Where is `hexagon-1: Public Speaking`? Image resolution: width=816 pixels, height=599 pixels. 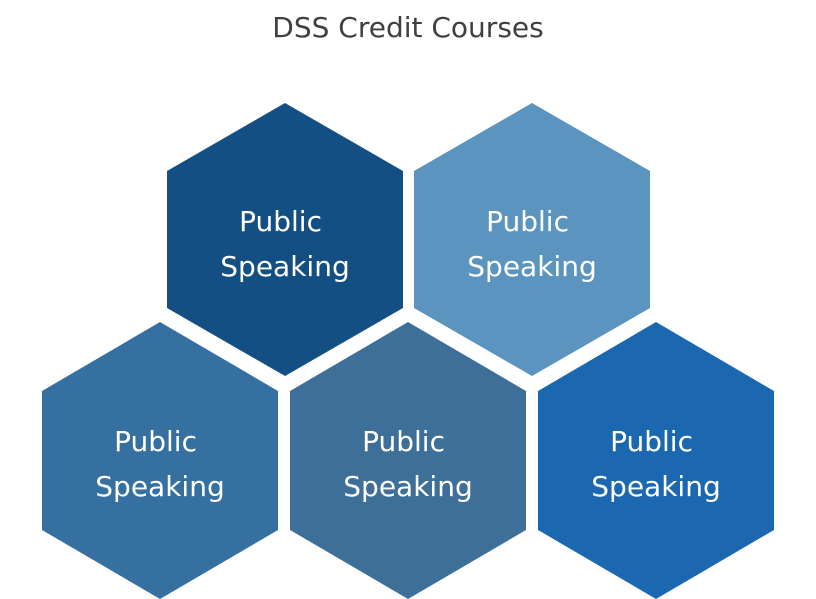 hexagon-1: Public Speaking is located at coordinates (285, 239).